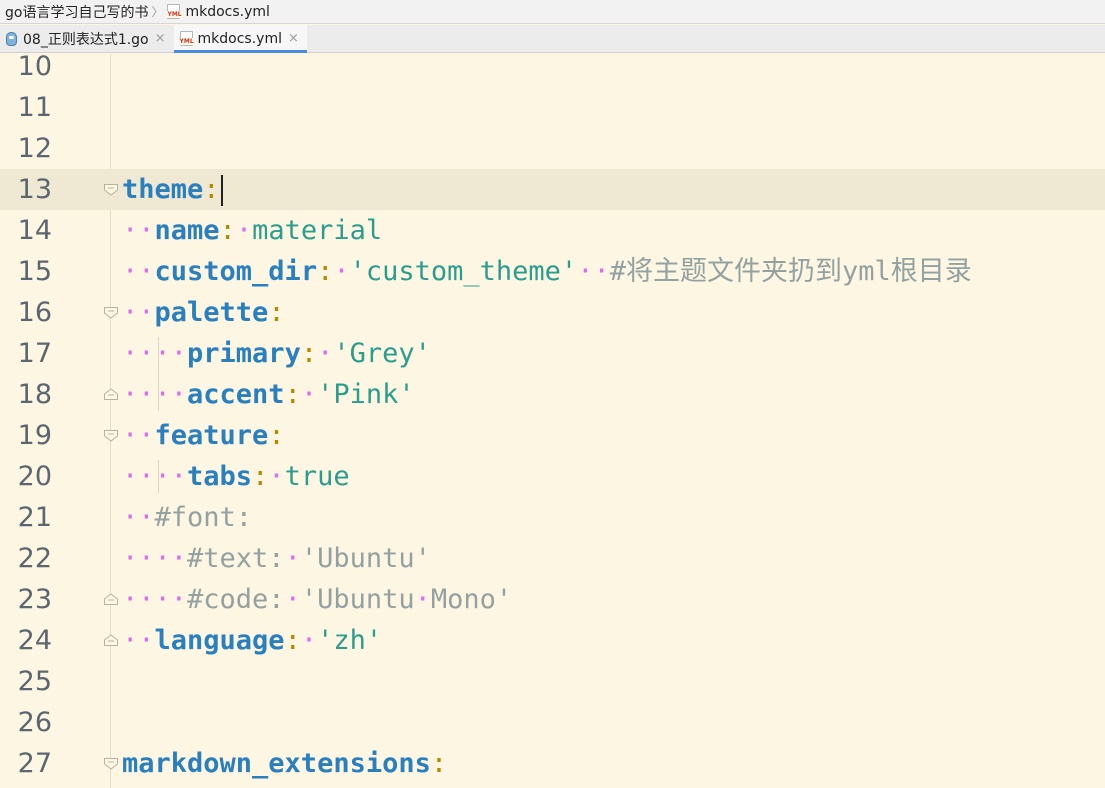 This screenshot has width=1105, height=788. What do you see at coordinates (34, 353) in the screenshot?
I see `line-number: 17` at bounding box center [34, 353].